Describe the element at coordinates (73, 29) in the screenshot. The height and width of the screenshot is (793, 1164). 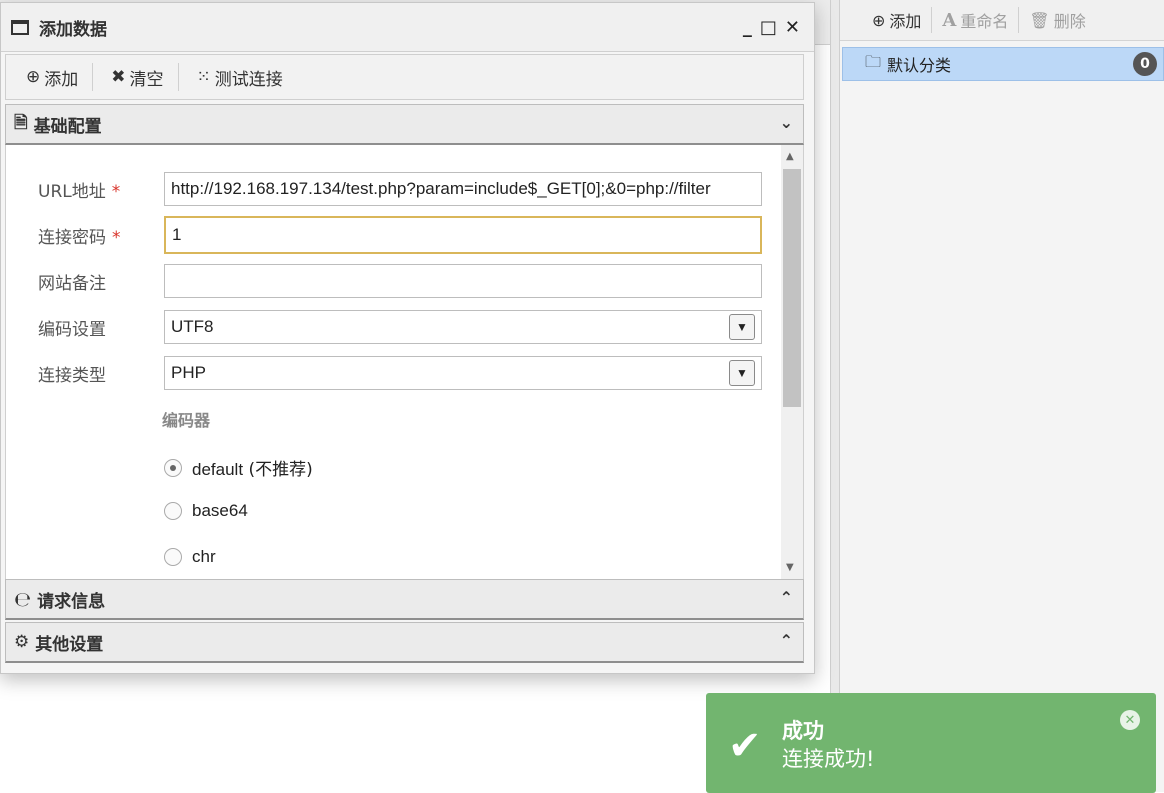
I see `dialog-title: 添加数据` at that location.